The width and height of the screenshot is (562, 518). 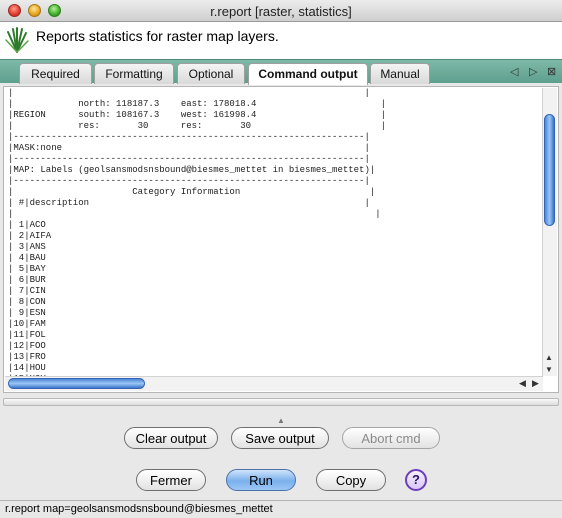 What do you see at coordinates (551, 71) in the screenshot?
I see `tab-list-icon: ⊠` at bounding box center [551, 71].